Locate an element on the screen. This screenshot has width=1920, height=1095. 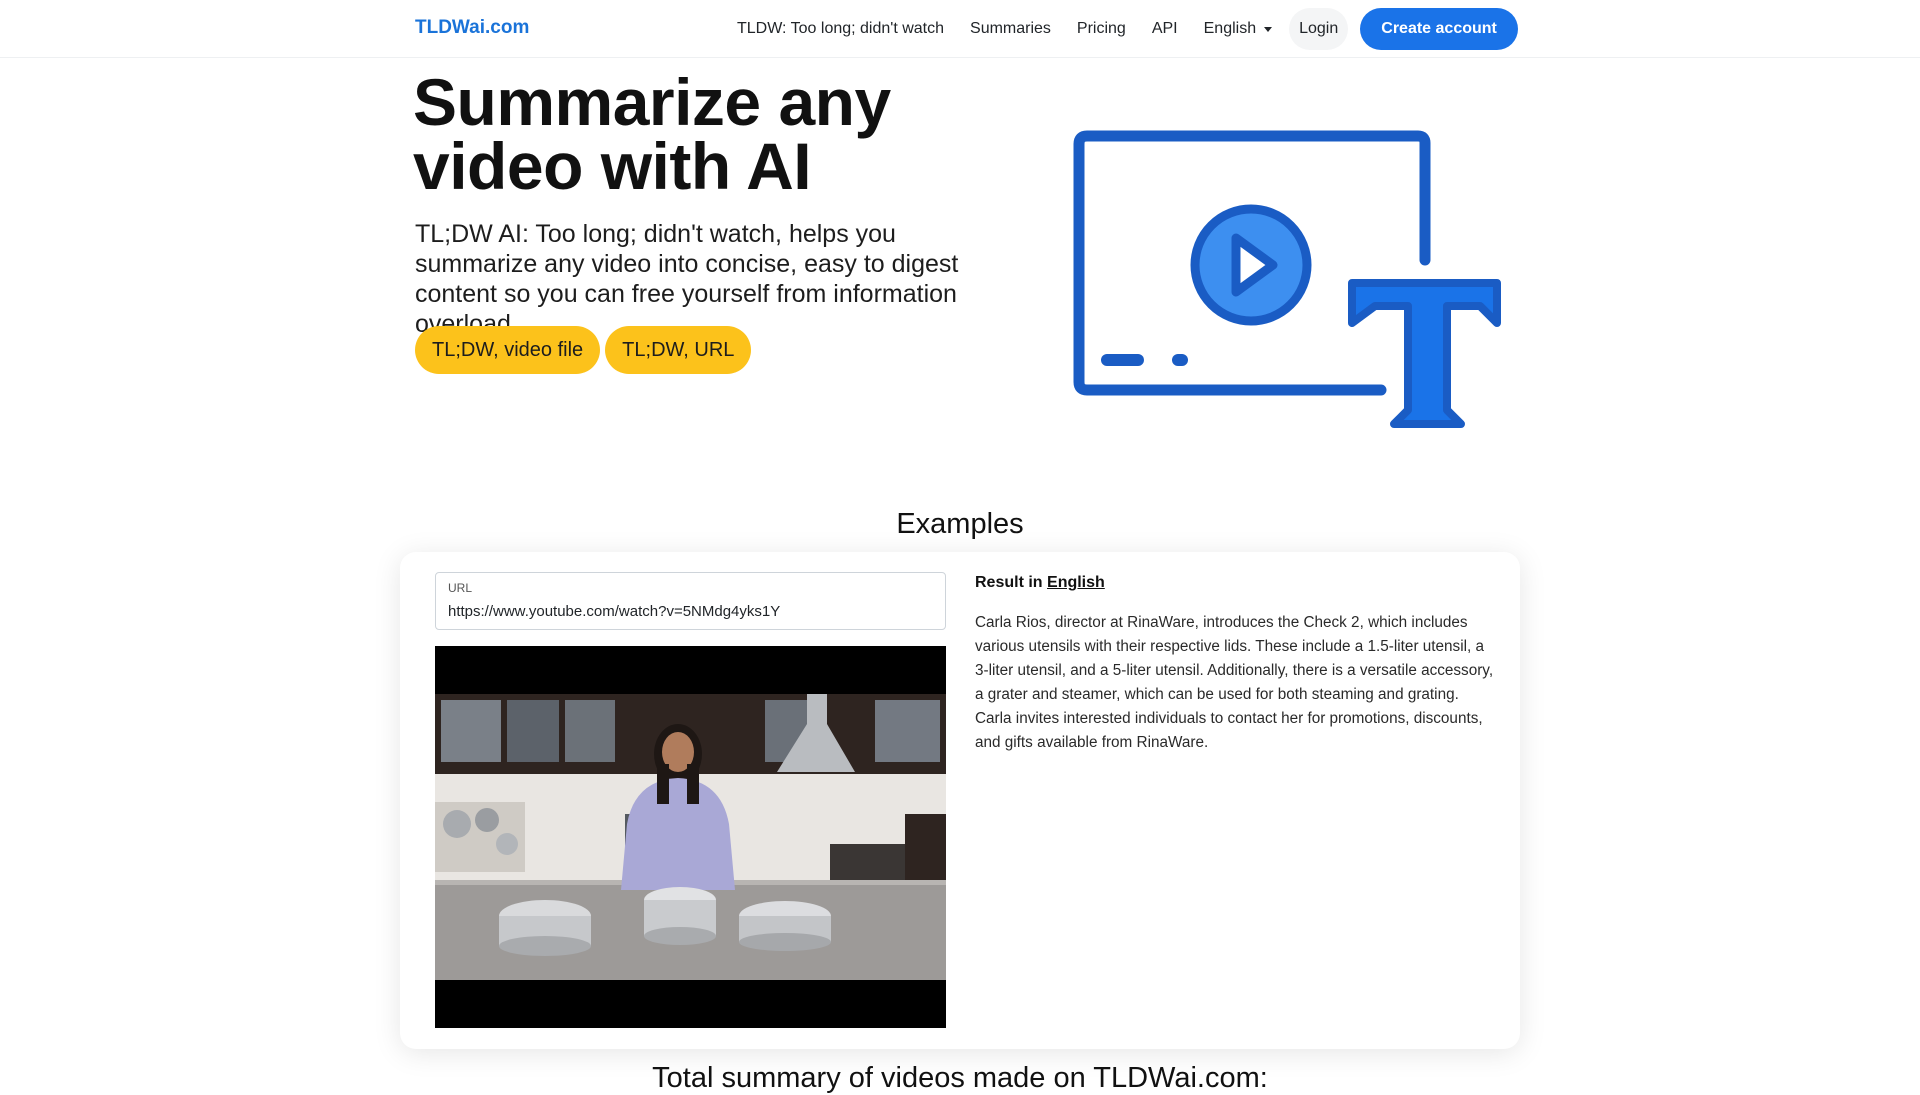
video-to-text-illustration is located at coordinates (1287, 279).